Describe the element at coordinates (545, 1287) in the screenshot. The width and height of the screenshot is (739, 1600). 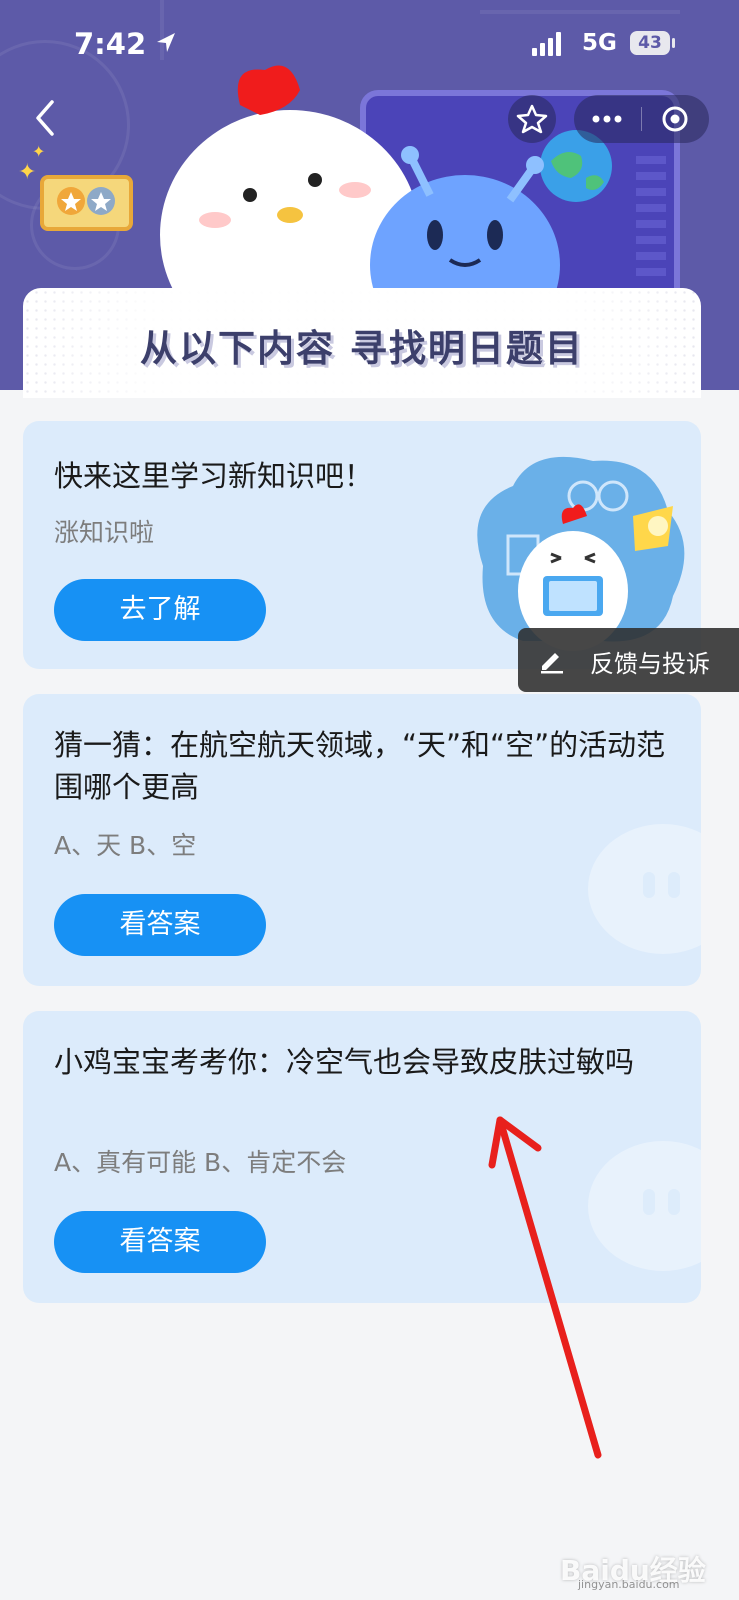
I see `red-arrow-annotation` at that location.